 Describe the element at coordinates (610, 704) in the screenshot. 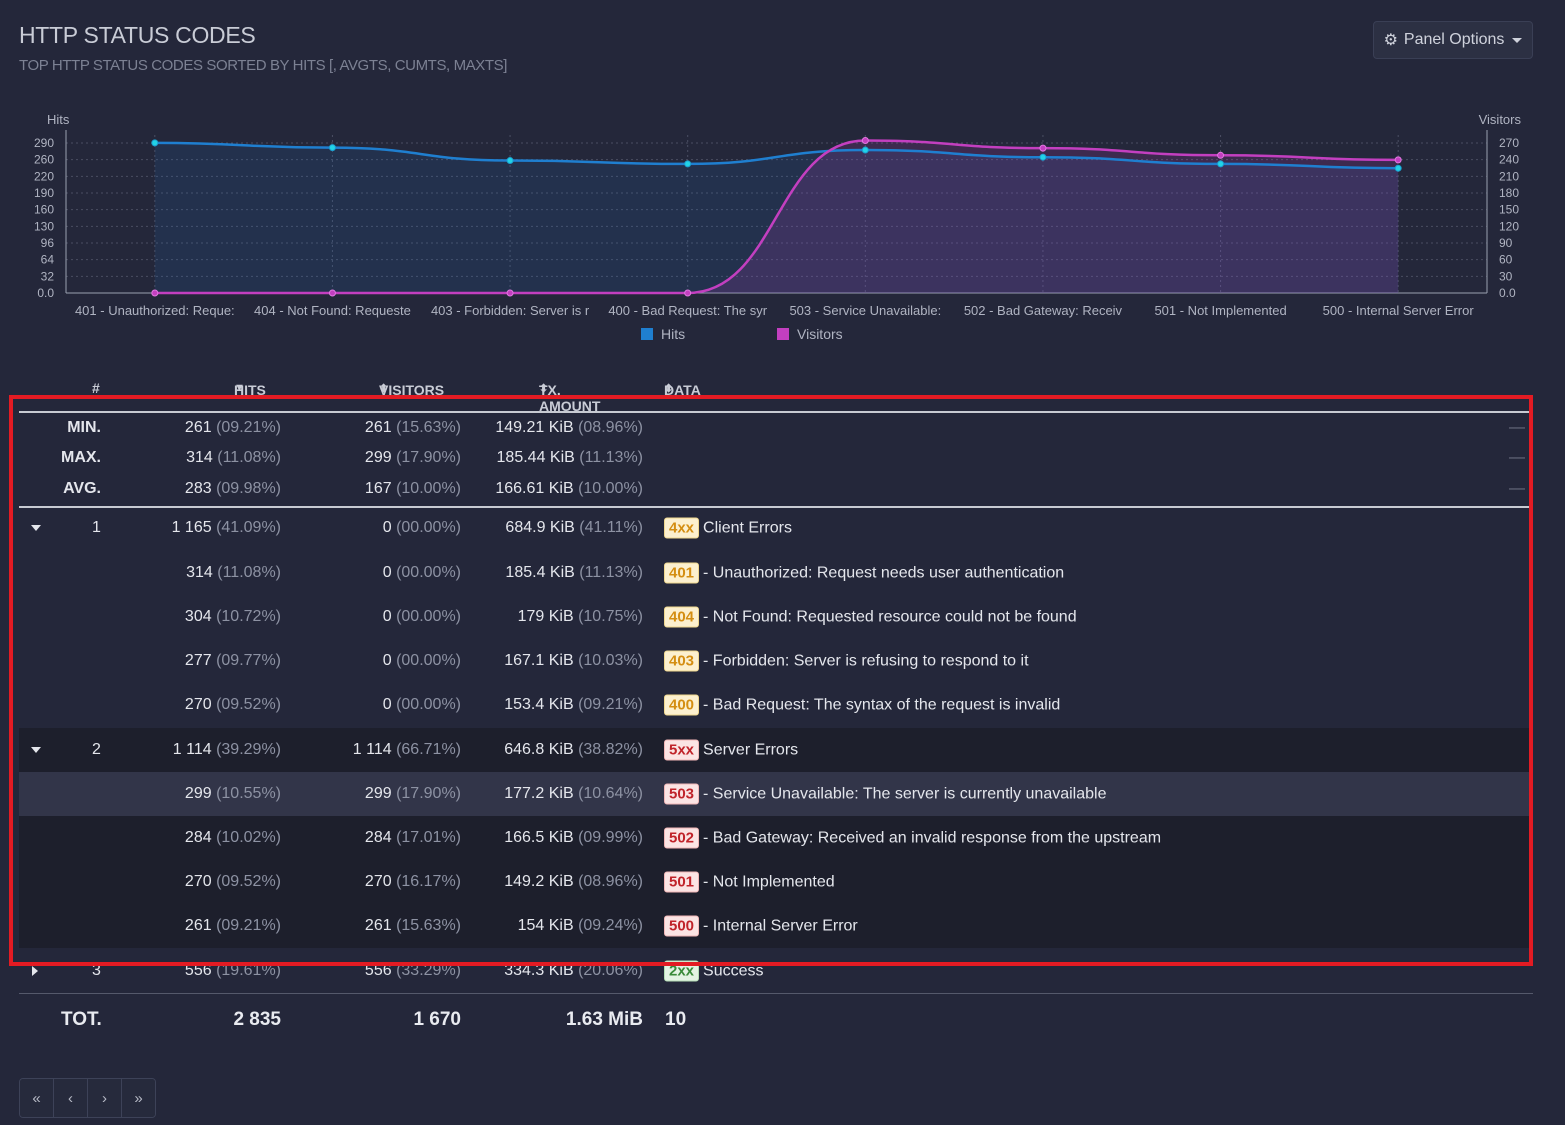

I see `tx-percent: (09.21%)` at that location.